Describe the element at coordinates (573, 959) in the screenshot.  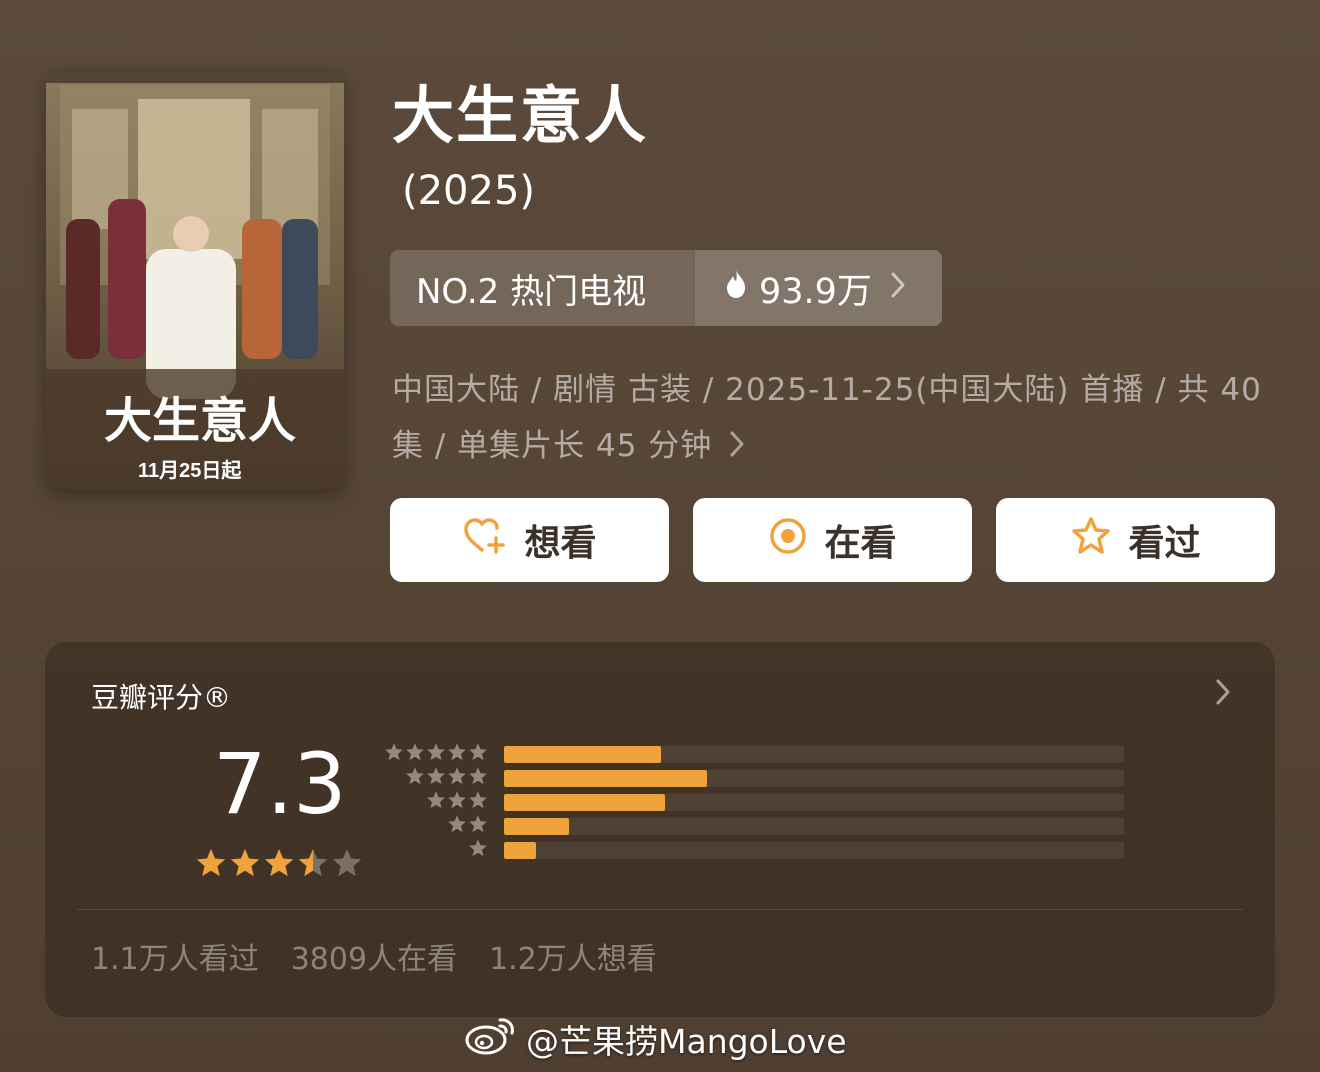
I see `wish-count: 1.2万人想看` at that location.